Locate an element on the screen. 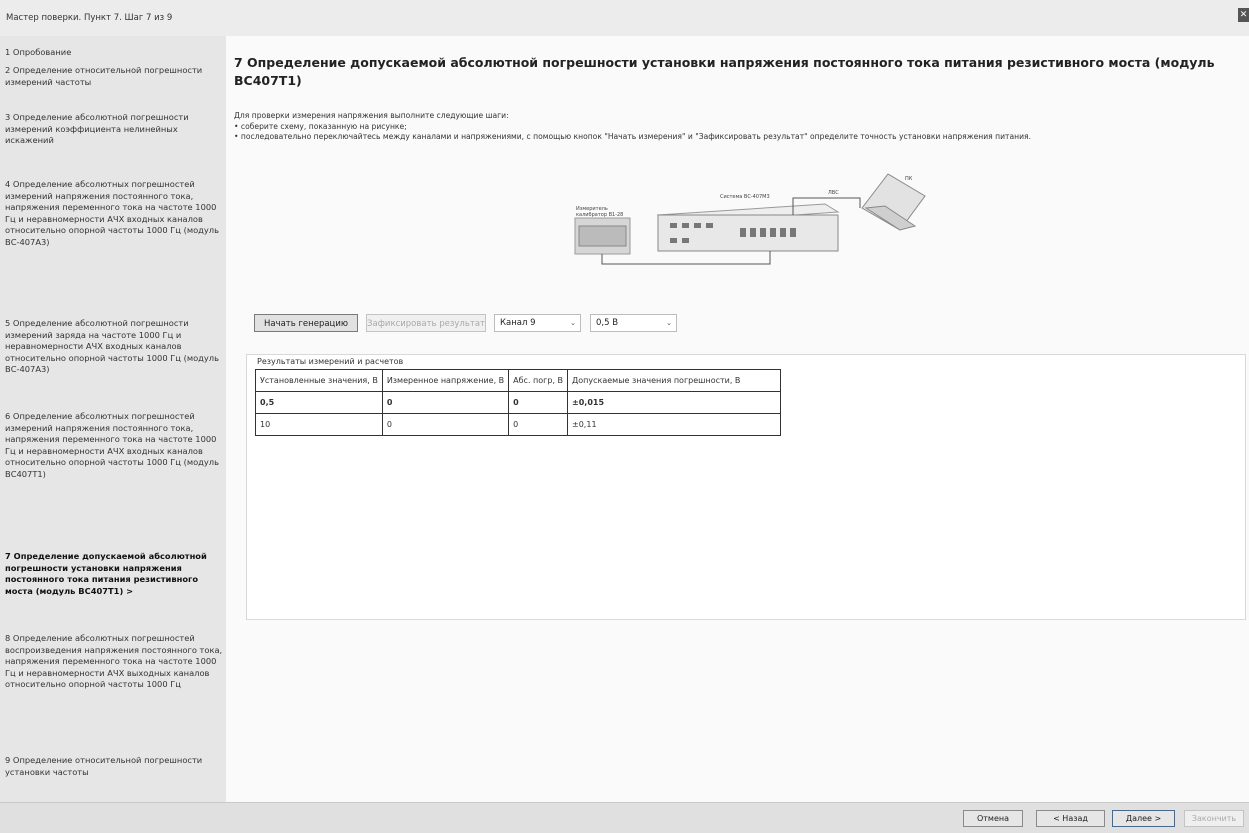 Image resolution: width=1249 pixels, height=833 pixels. table-cell: ±0,11 is located at coordinates (674, 424).